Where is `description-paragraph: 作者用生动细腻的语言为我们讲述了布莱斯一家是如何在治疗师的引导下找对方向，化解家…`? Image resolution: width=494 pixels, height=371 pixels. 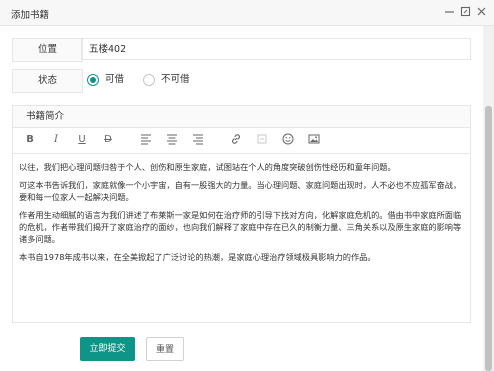
description-paragraph: 作者用生动细腻的语言为我们讲述了布莱斯一家是如何在治疗师的引导下找对方向，化解家… is located at coordinates (240, 227).